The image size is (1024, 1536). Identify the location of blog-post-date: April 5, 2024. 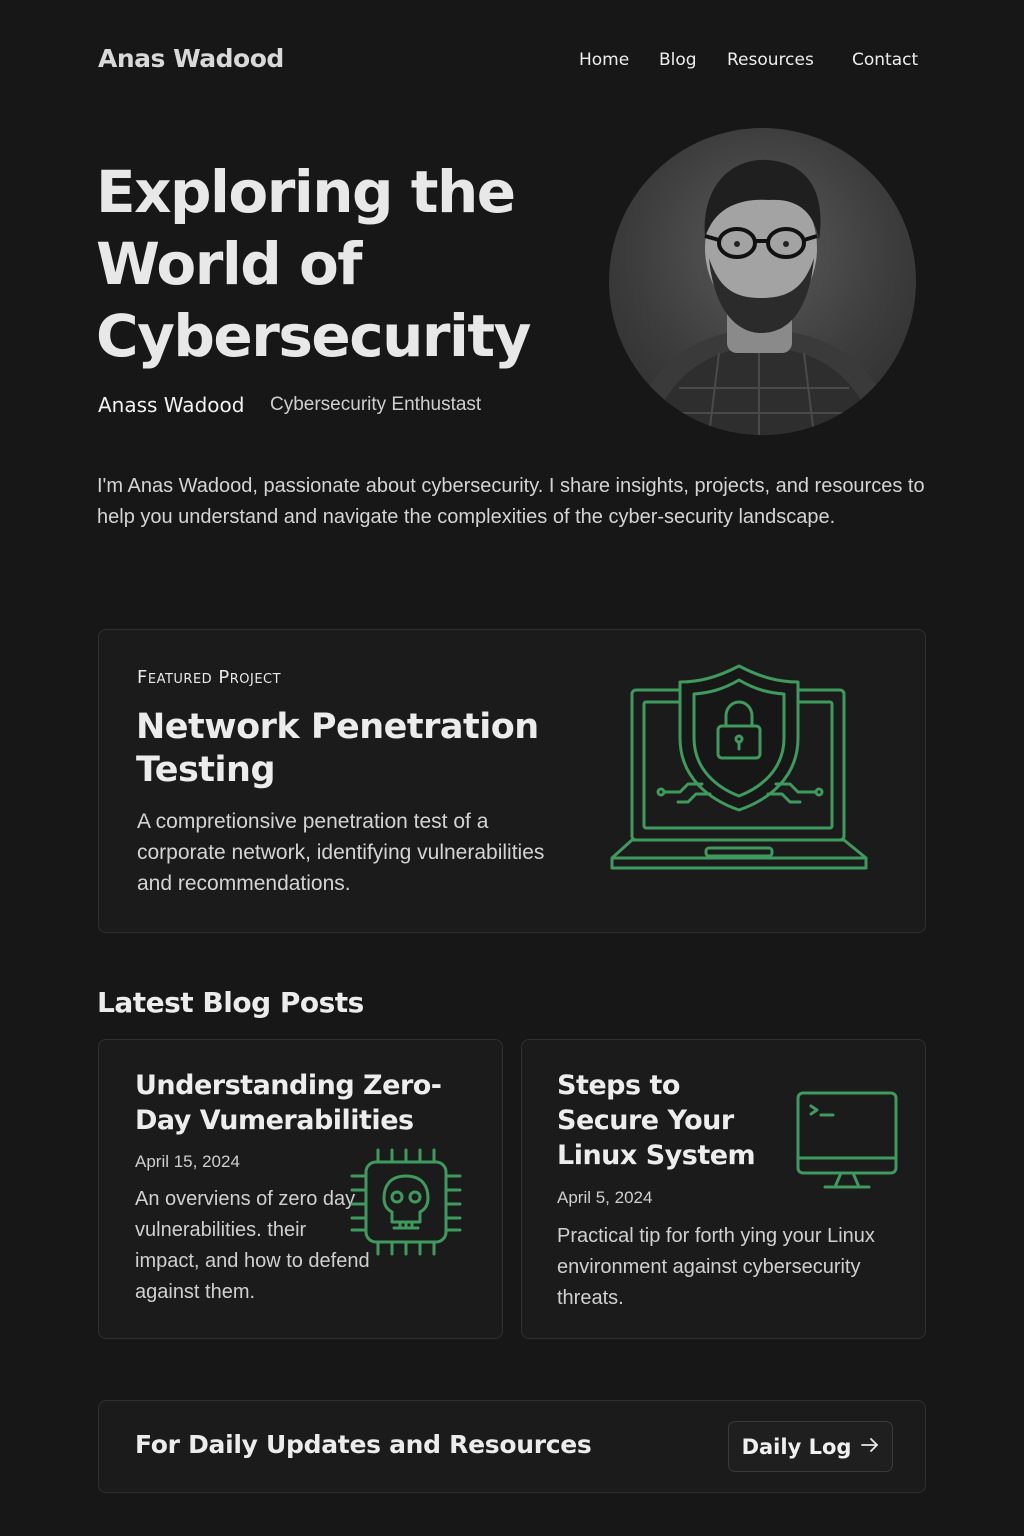
(605, 1197).